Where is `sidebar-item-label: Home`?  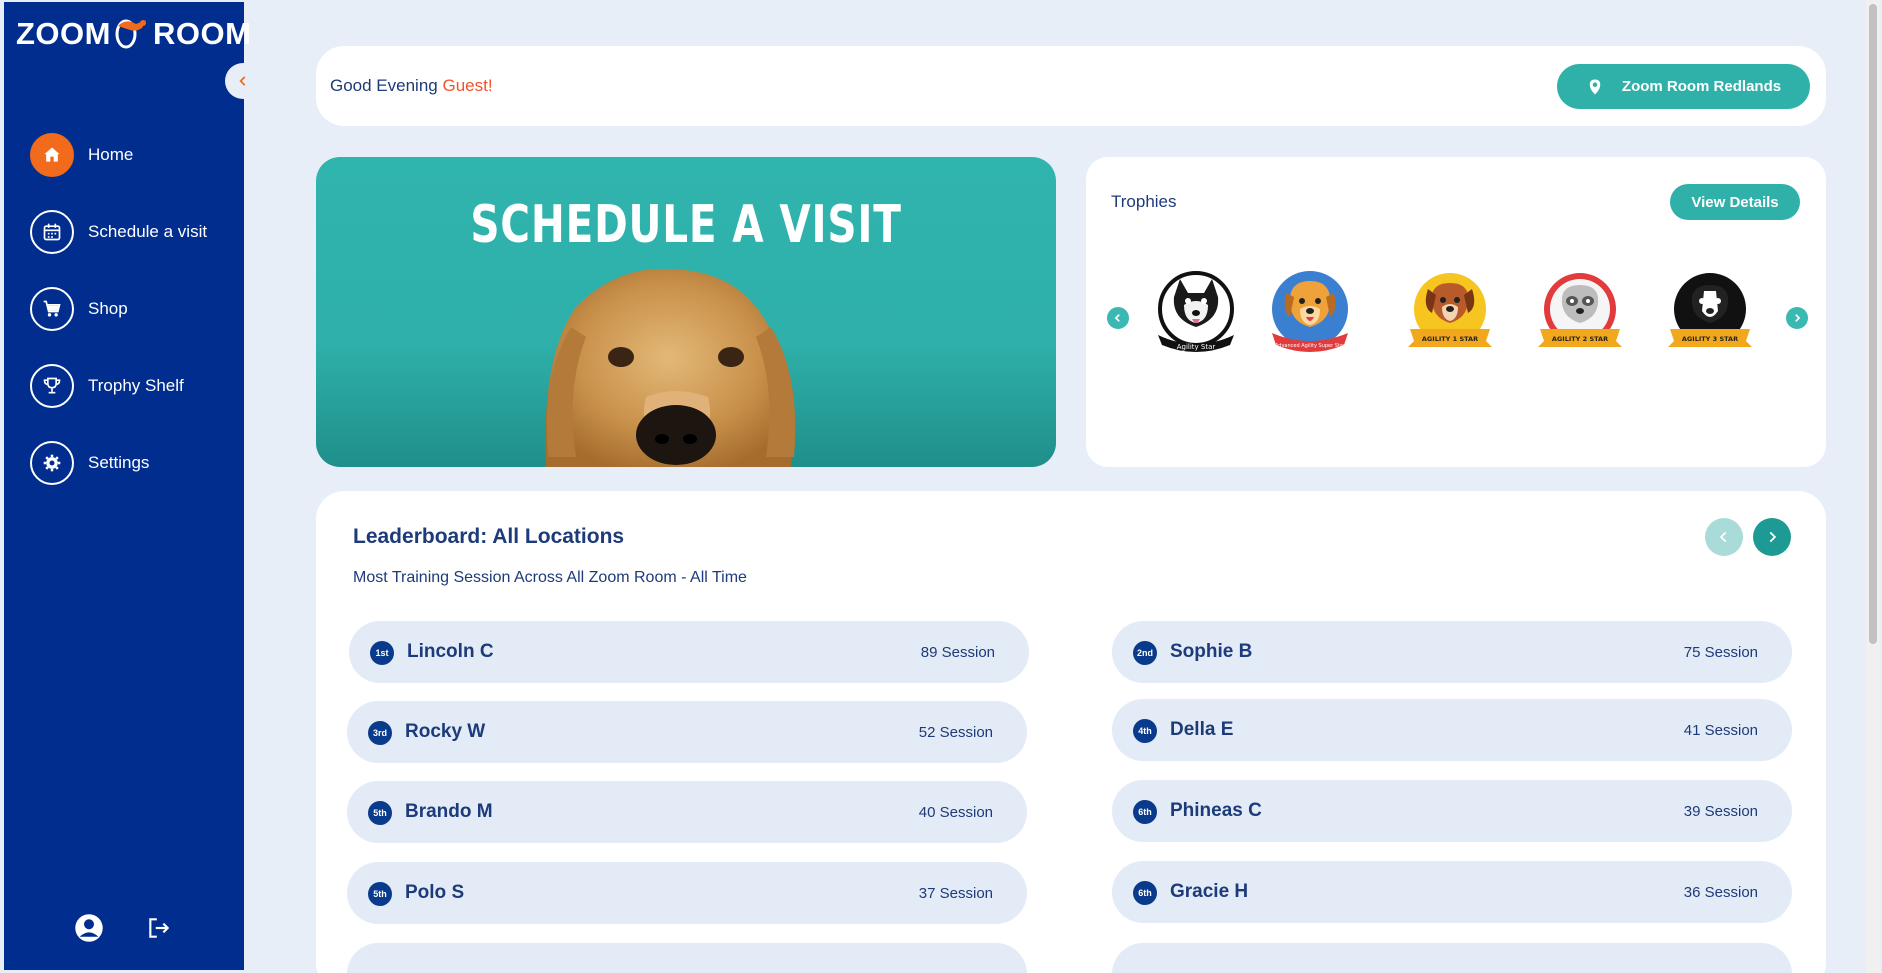 sidebar-item-label: Home is located at coordinates (111, 154).